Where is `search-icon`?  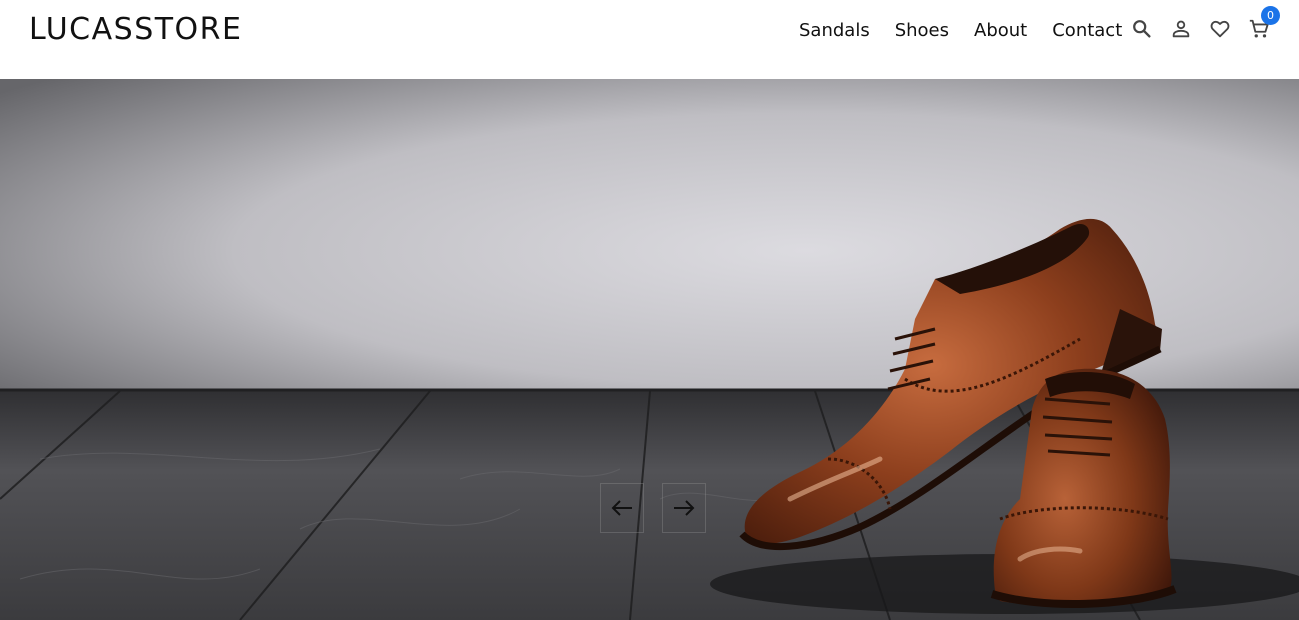
search-icon is located at coordinates (1142, 29).